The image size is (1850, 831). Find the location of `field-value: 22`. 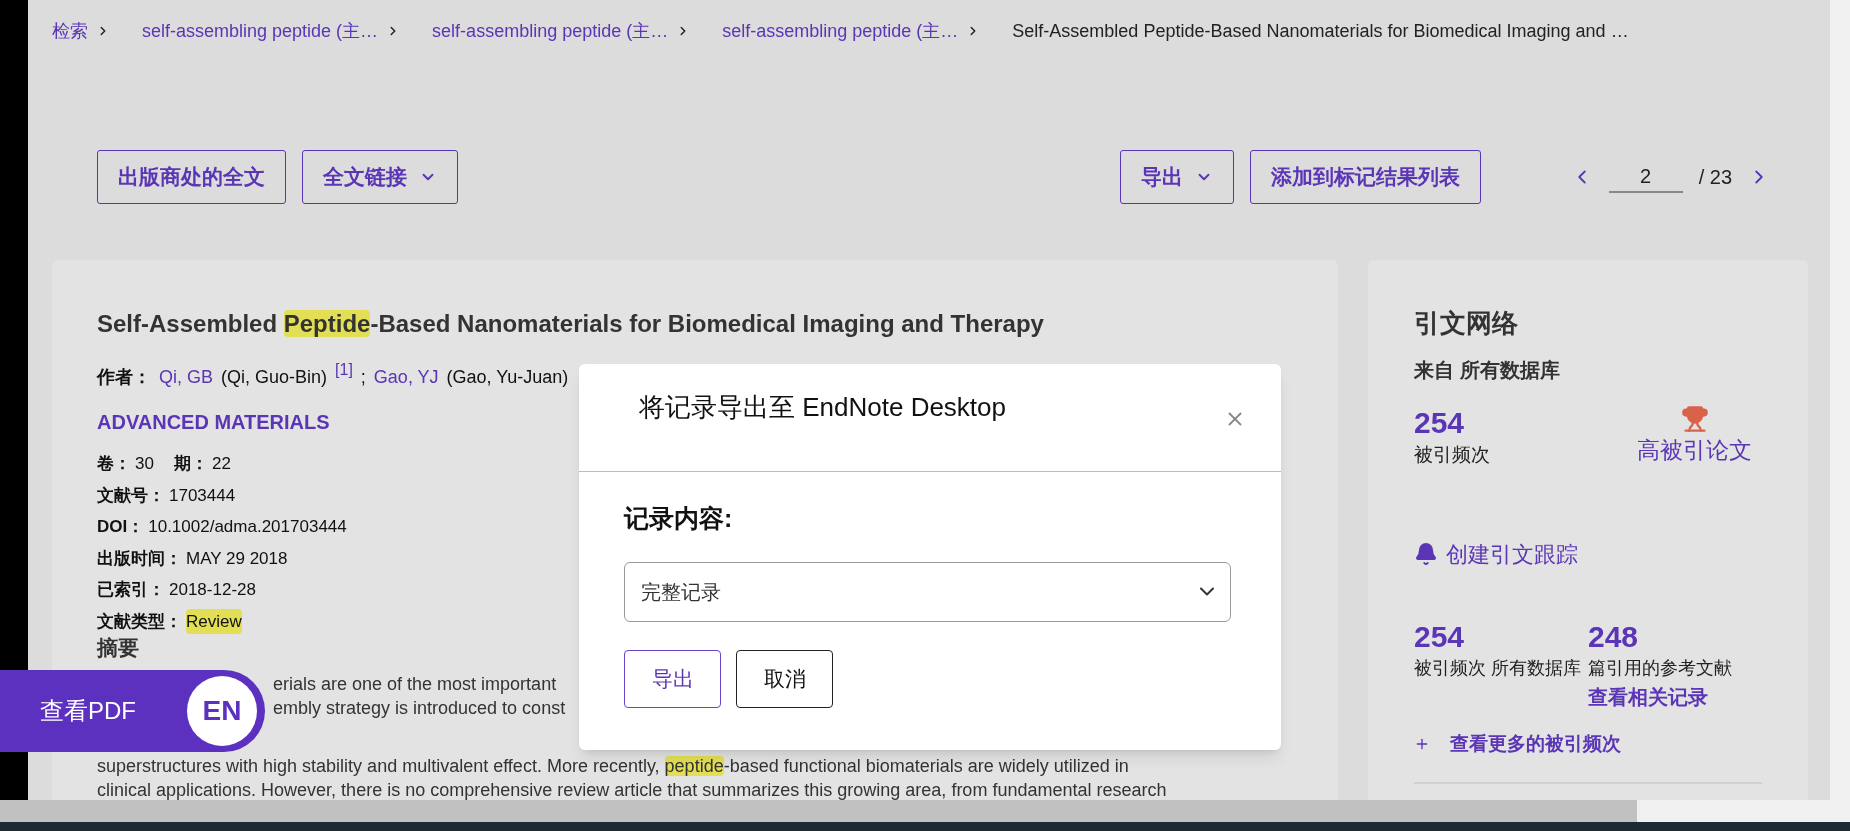

field-value: 22 is located at coordinates (221, 464).